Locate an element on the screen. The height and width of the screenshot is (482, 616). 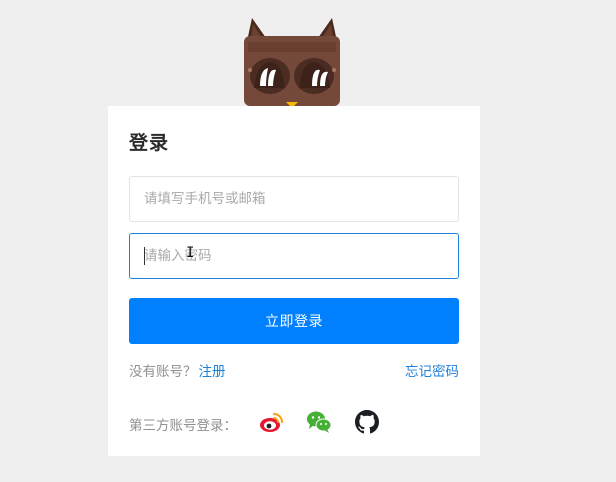
account-links-row: 没有账号？ 注册 忘记密码 is located at coordinates (294, 370).